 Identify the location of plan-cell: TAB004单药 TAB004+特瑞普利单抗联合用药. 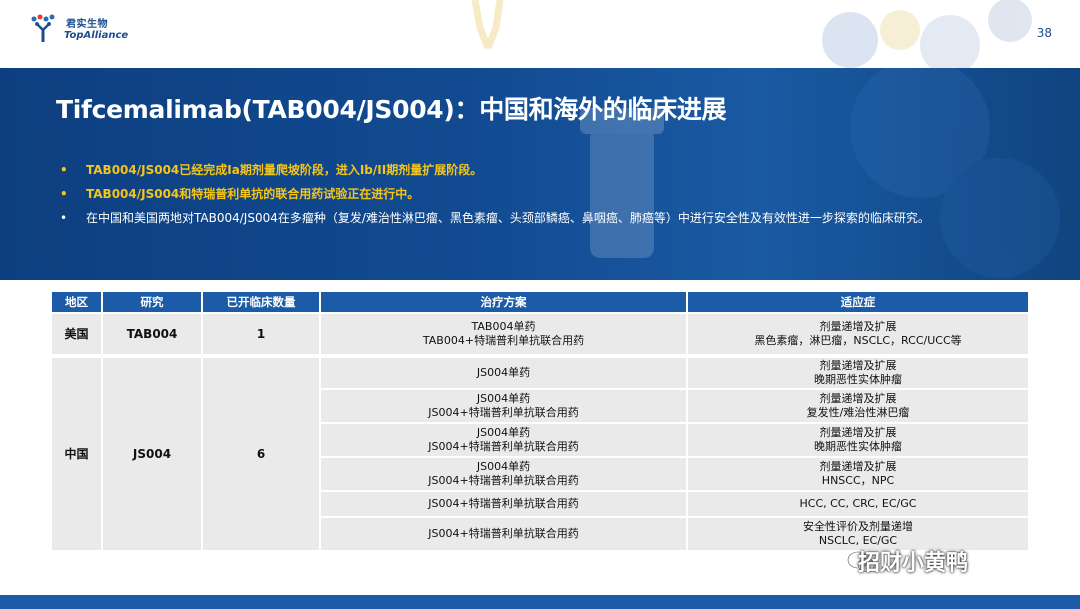
(504, 333).